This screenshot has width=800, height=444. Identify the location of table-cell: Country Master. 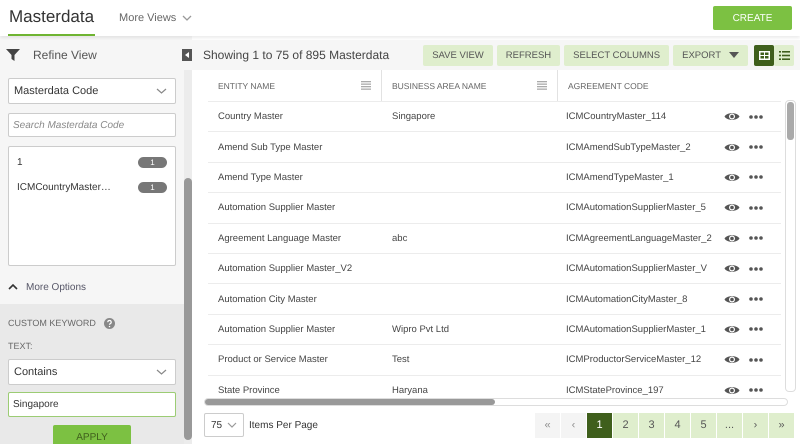
(250, 116).